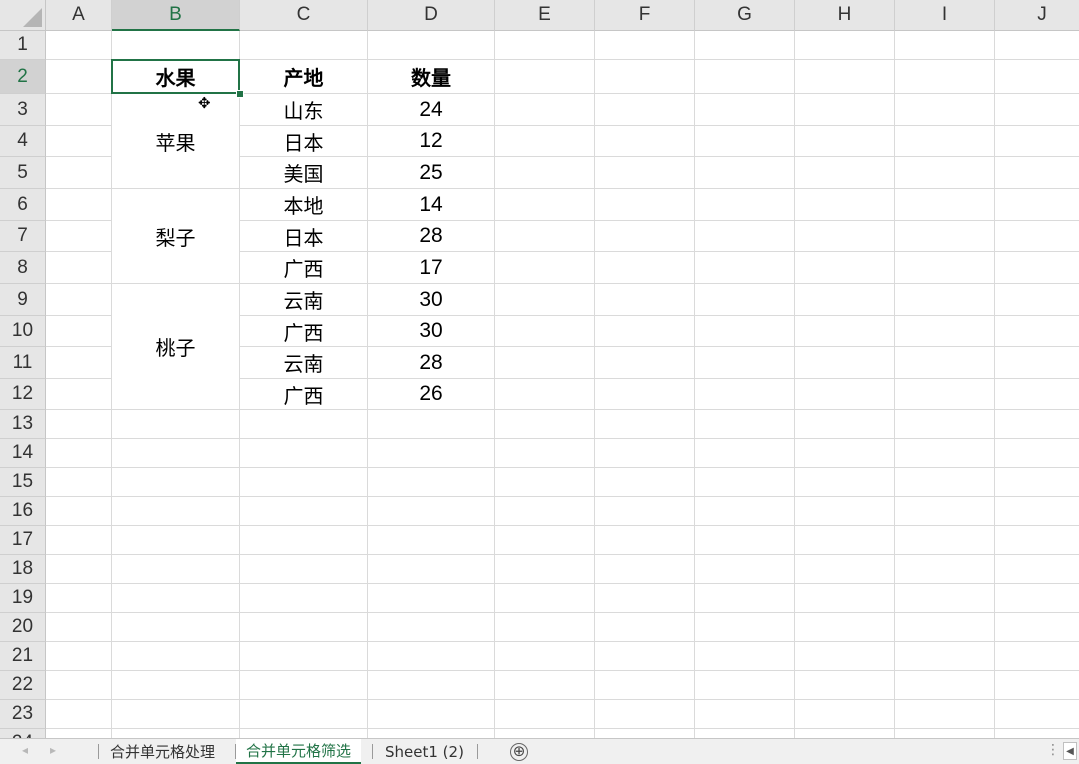  Describe the element at coordinates (304, 77) in the screenshot. I see `table-header-origin: 产地` at that location.